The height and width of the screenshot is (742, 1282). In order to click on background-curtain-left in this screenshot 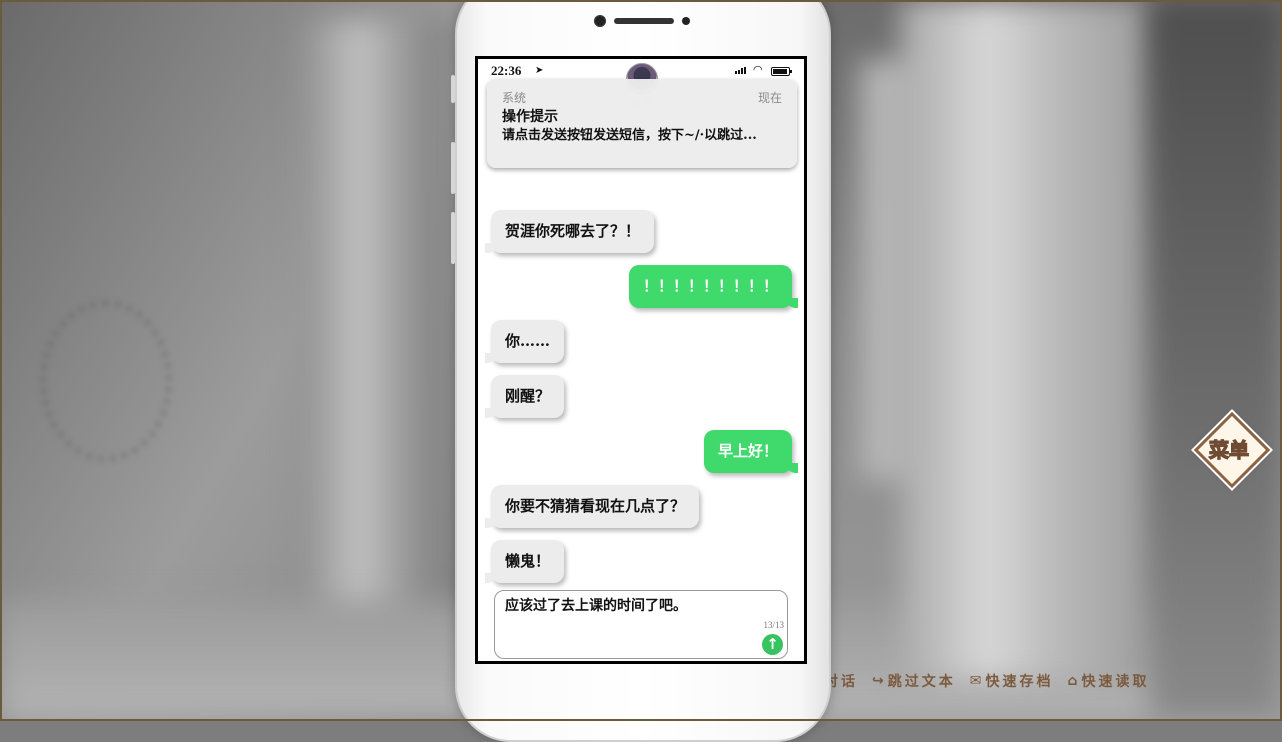, I will do `click(375, 330)`.